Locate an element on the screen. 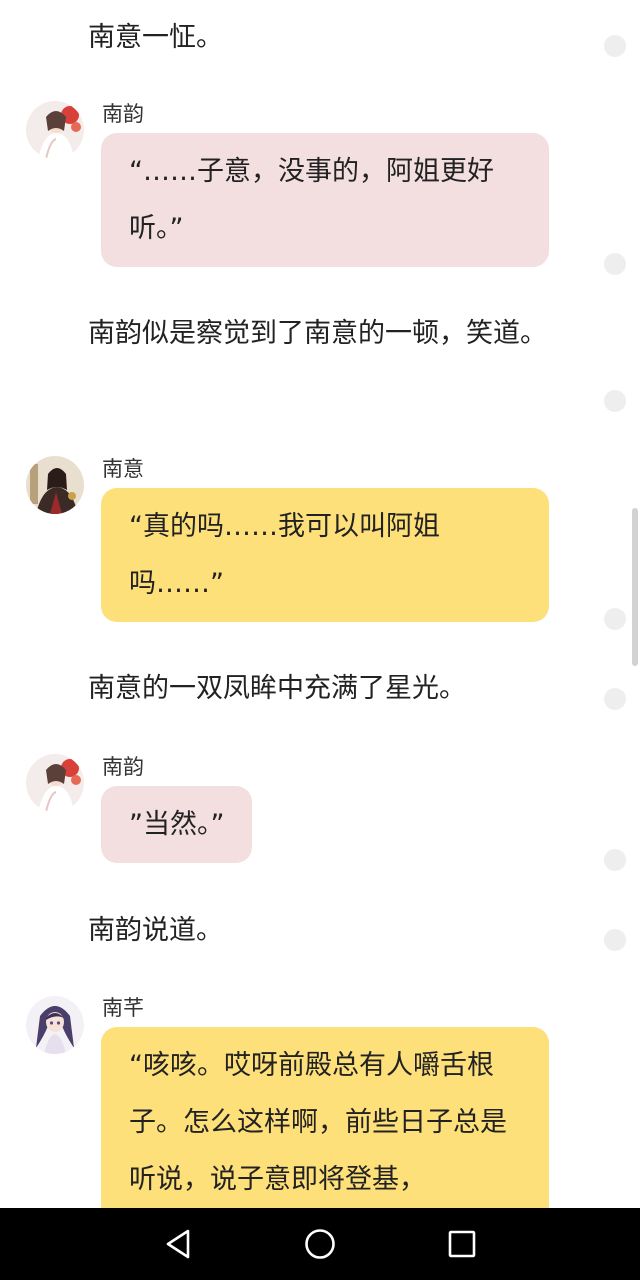  speaker-name: 南意 is located at coordinates (123, 469).